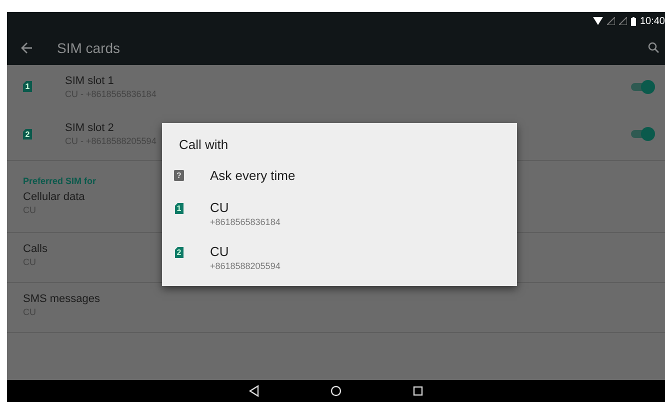 This screenshot has width=665, height=402. What do you see at coordinates (245, 266) in the screenshot?
I see `phone-number: +8618588205594` at bounding box center [245, 266].